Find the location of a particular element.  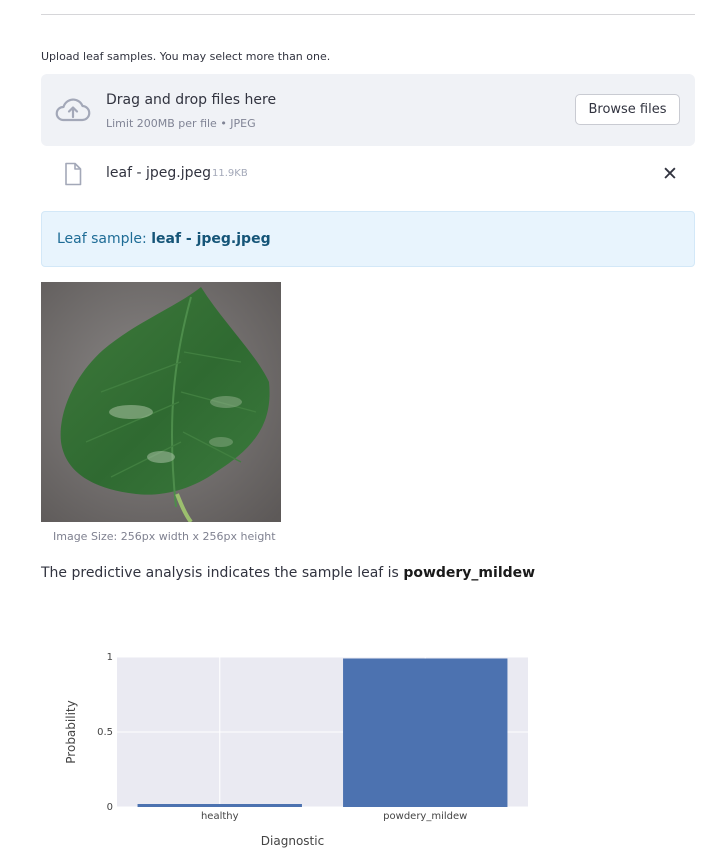

bar-healthy is located at coordinates (219, 805).